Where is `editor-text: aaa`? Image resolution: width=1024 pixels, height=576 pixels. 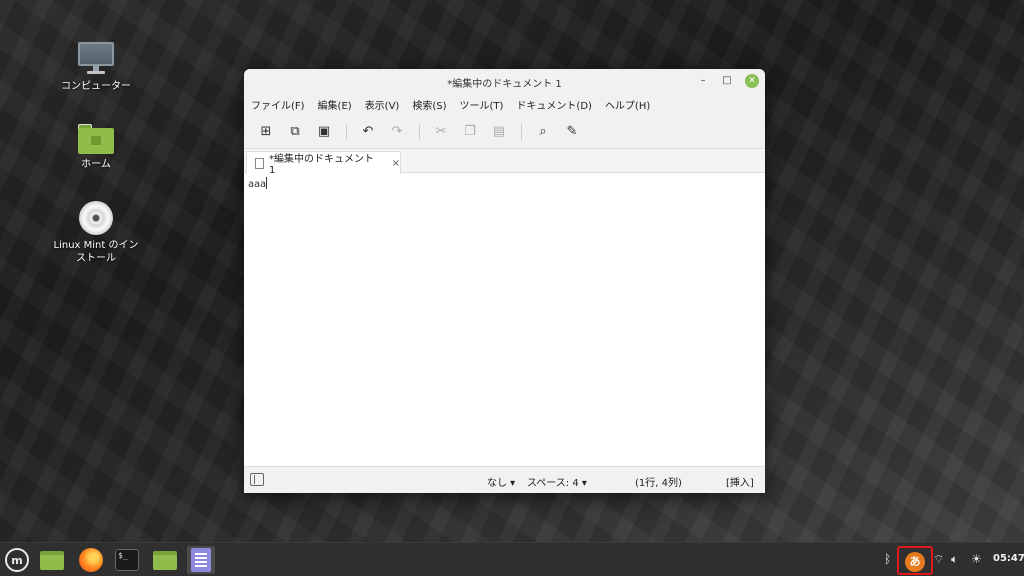 editor-text: aaa is located at coordinates (257, 184).